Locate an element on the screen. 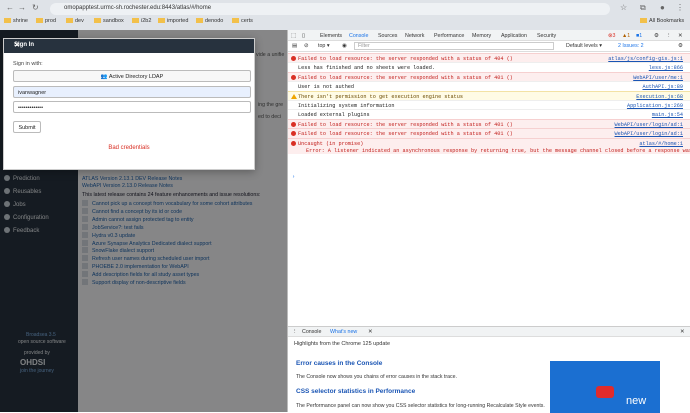 The image size is (690, 413). levels-select: Default levels ▾ is located at coordinates (584, 46).